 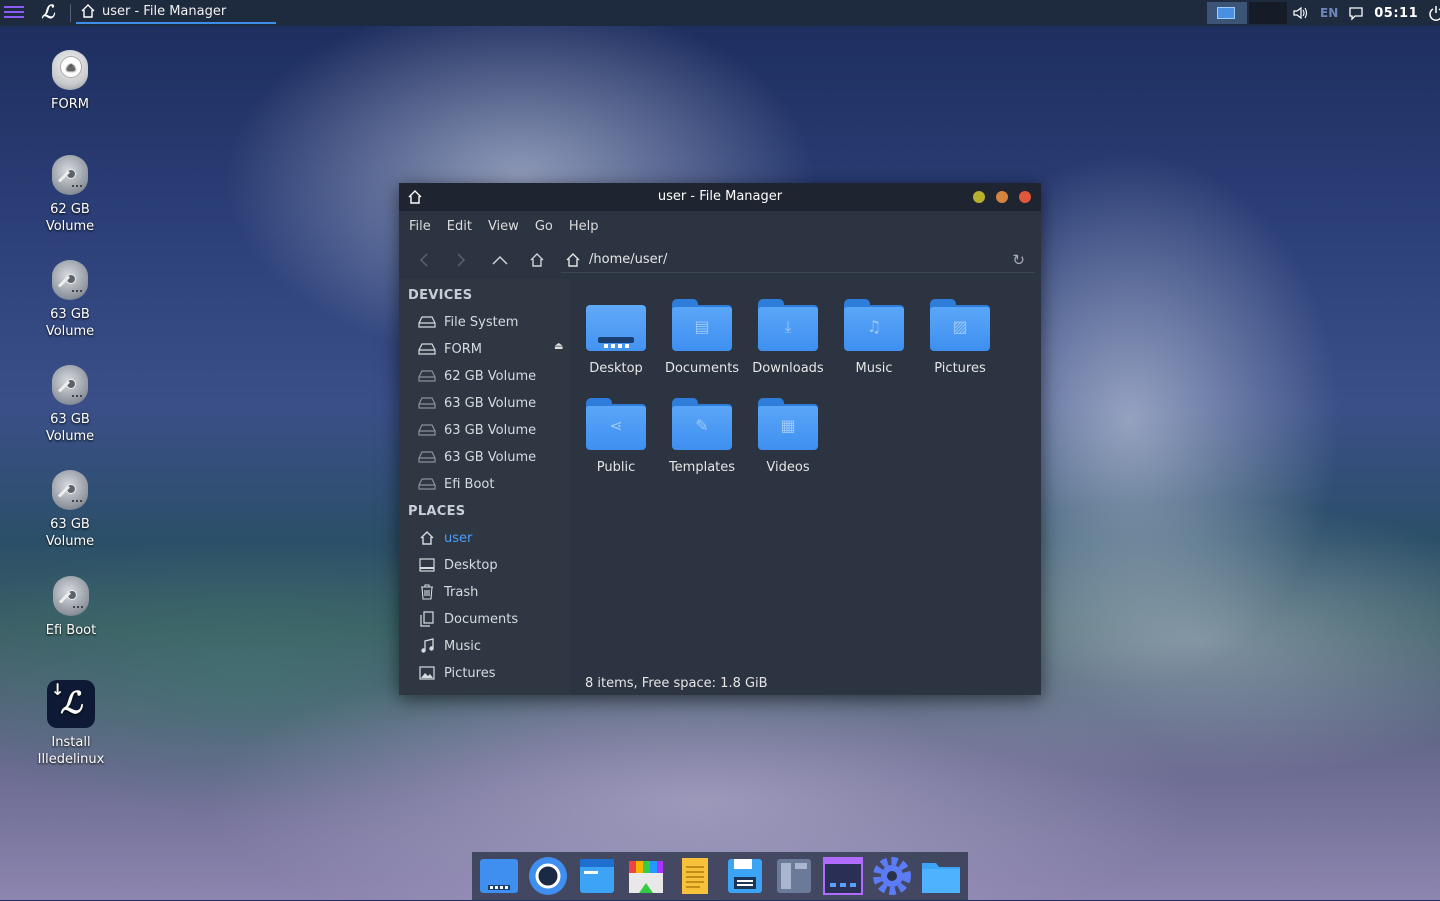 What do you see at coordinates (503, 226) in the screenshot?
I see `menu-view: View` at bounding box center [503, 226].